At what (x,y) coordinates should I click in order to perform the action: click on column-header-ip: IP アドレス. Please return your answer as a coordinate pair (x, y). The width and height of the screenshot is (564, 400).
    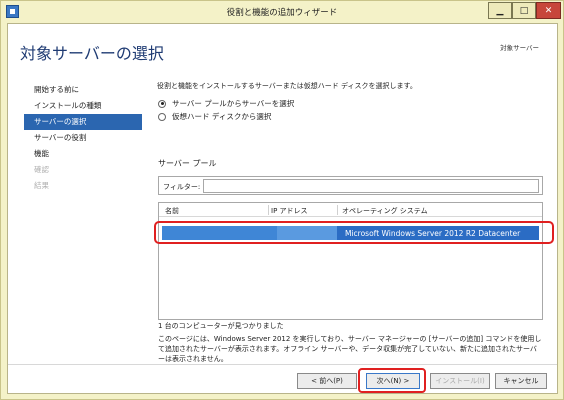
    Looking at the image, I should click on (289, 211).